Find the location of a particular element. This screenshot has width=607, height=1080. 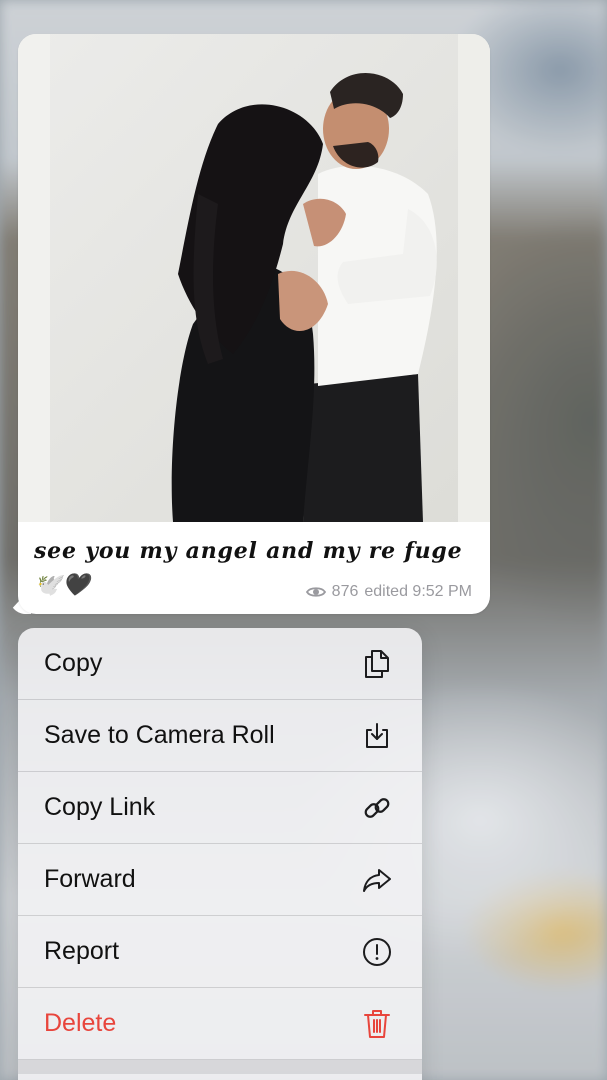

menu-item-label: Forward is located at coordinates (90, 879).